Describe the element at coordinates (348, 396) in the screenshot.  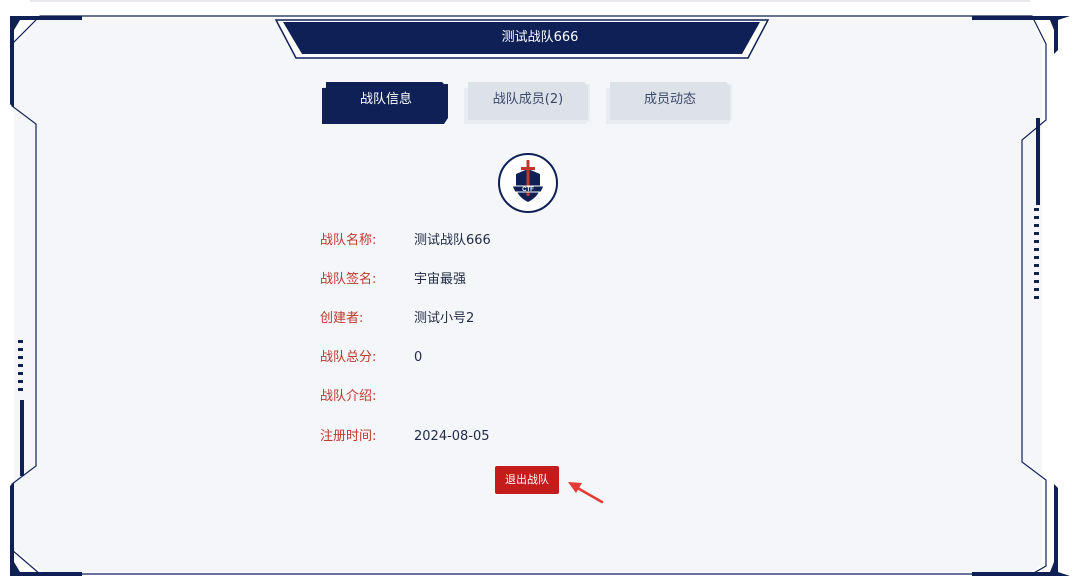
I see `field-label: 战队介绍:` at that location.